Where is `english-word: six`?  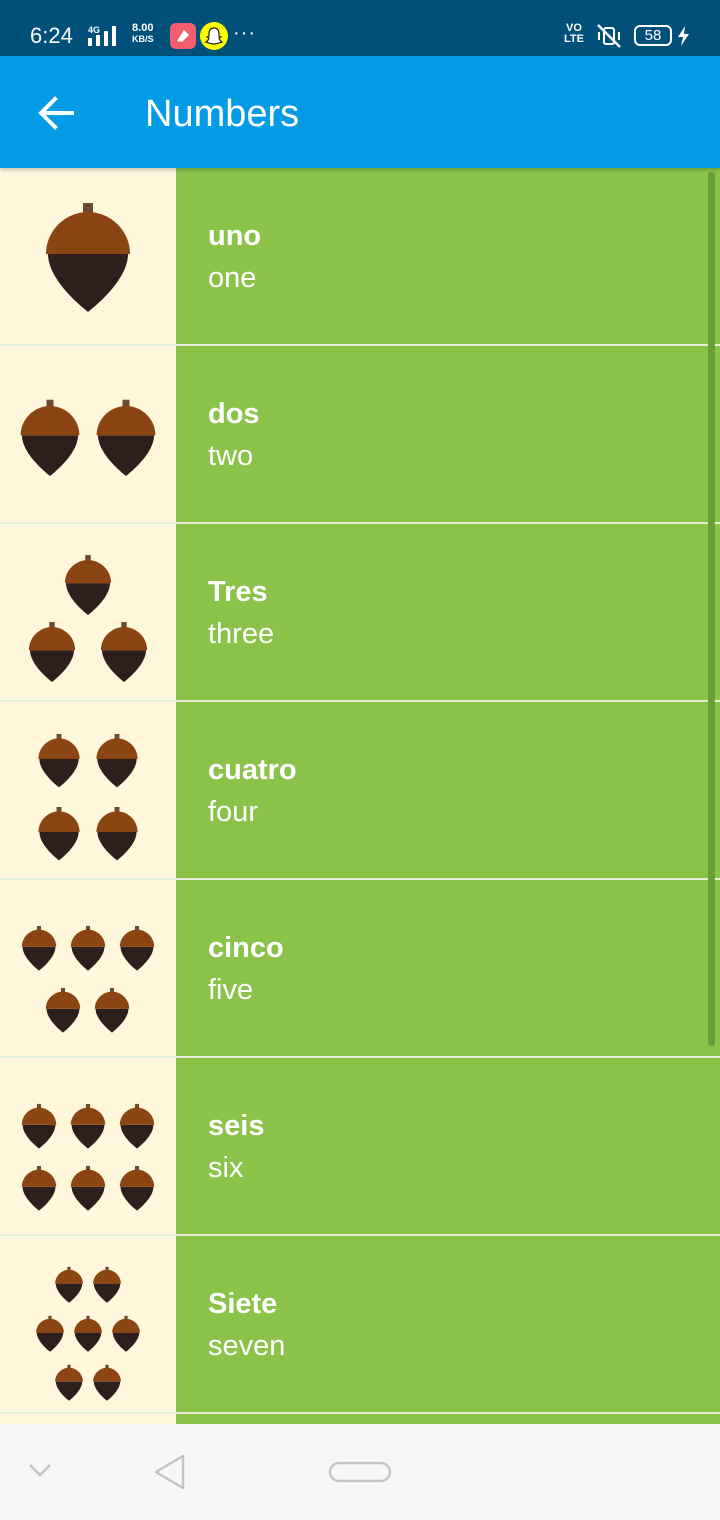 english-word: six is located at coordinates (226, 1168).